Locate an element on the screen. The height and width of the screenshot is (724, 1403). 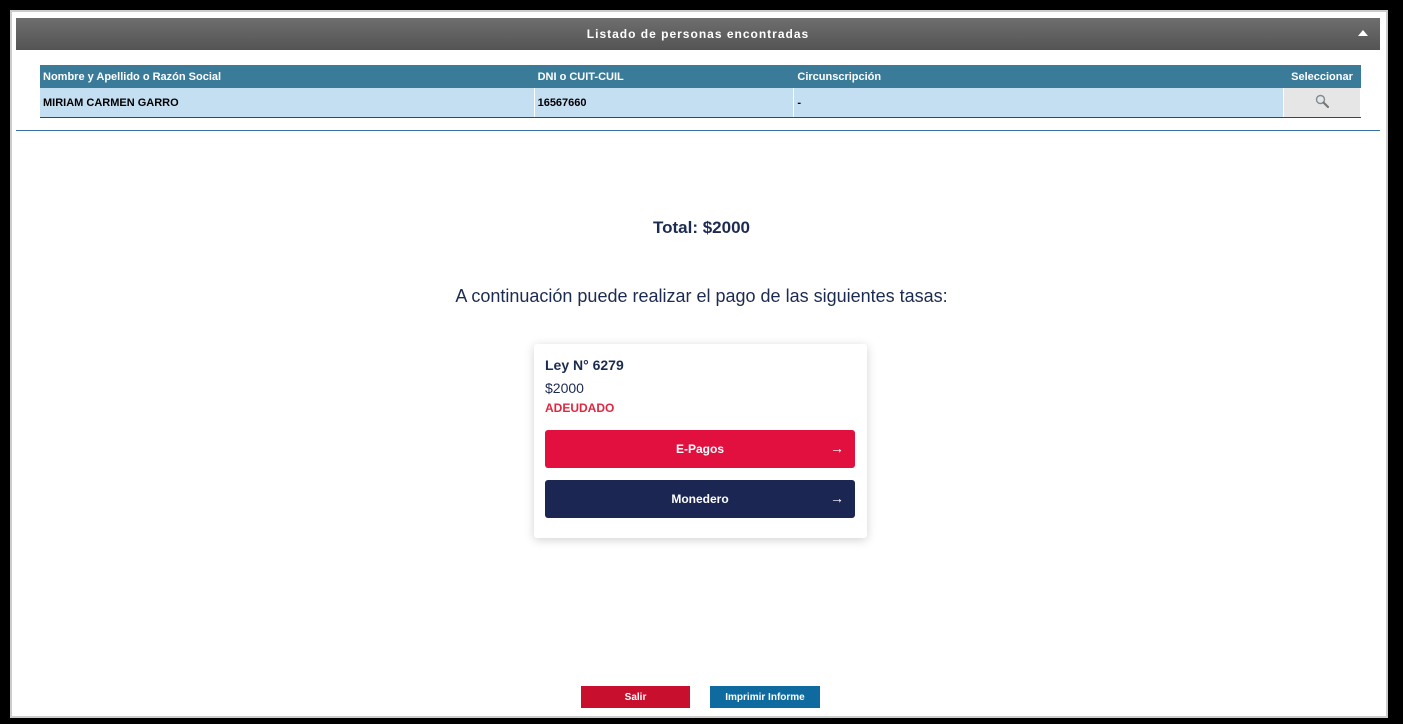
header-seleccionar: Seleccionar is located at coordinates (1322, 76).